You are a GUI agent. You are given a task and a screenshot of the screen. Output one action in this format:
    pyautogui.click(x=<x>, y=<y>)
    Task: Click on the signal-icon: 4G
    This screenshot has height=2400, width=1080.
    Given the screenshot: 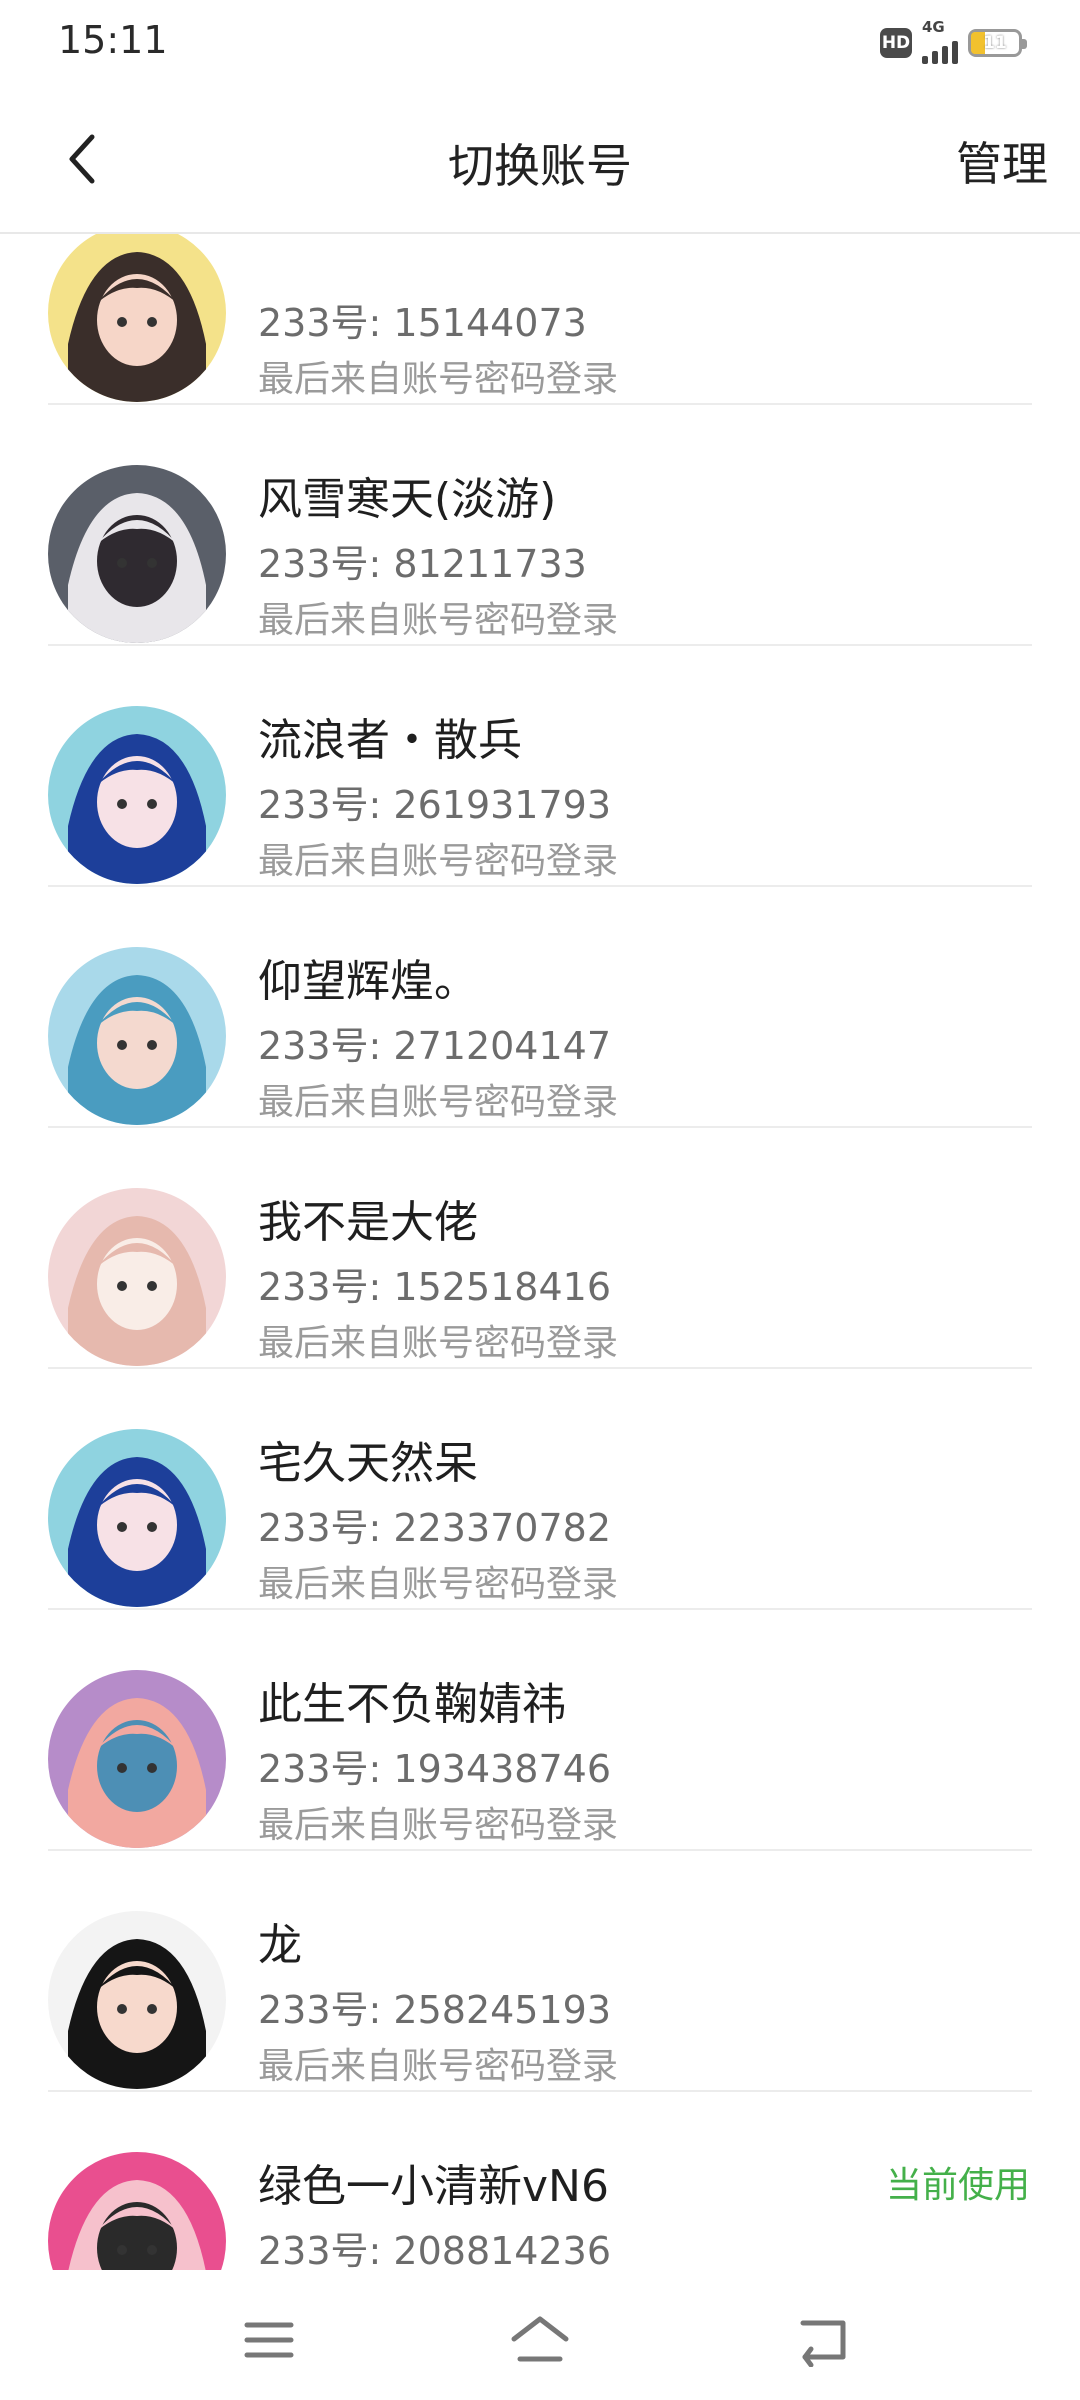 What is the action you would take?
    pyautogui.click(x=940, y=41)
    